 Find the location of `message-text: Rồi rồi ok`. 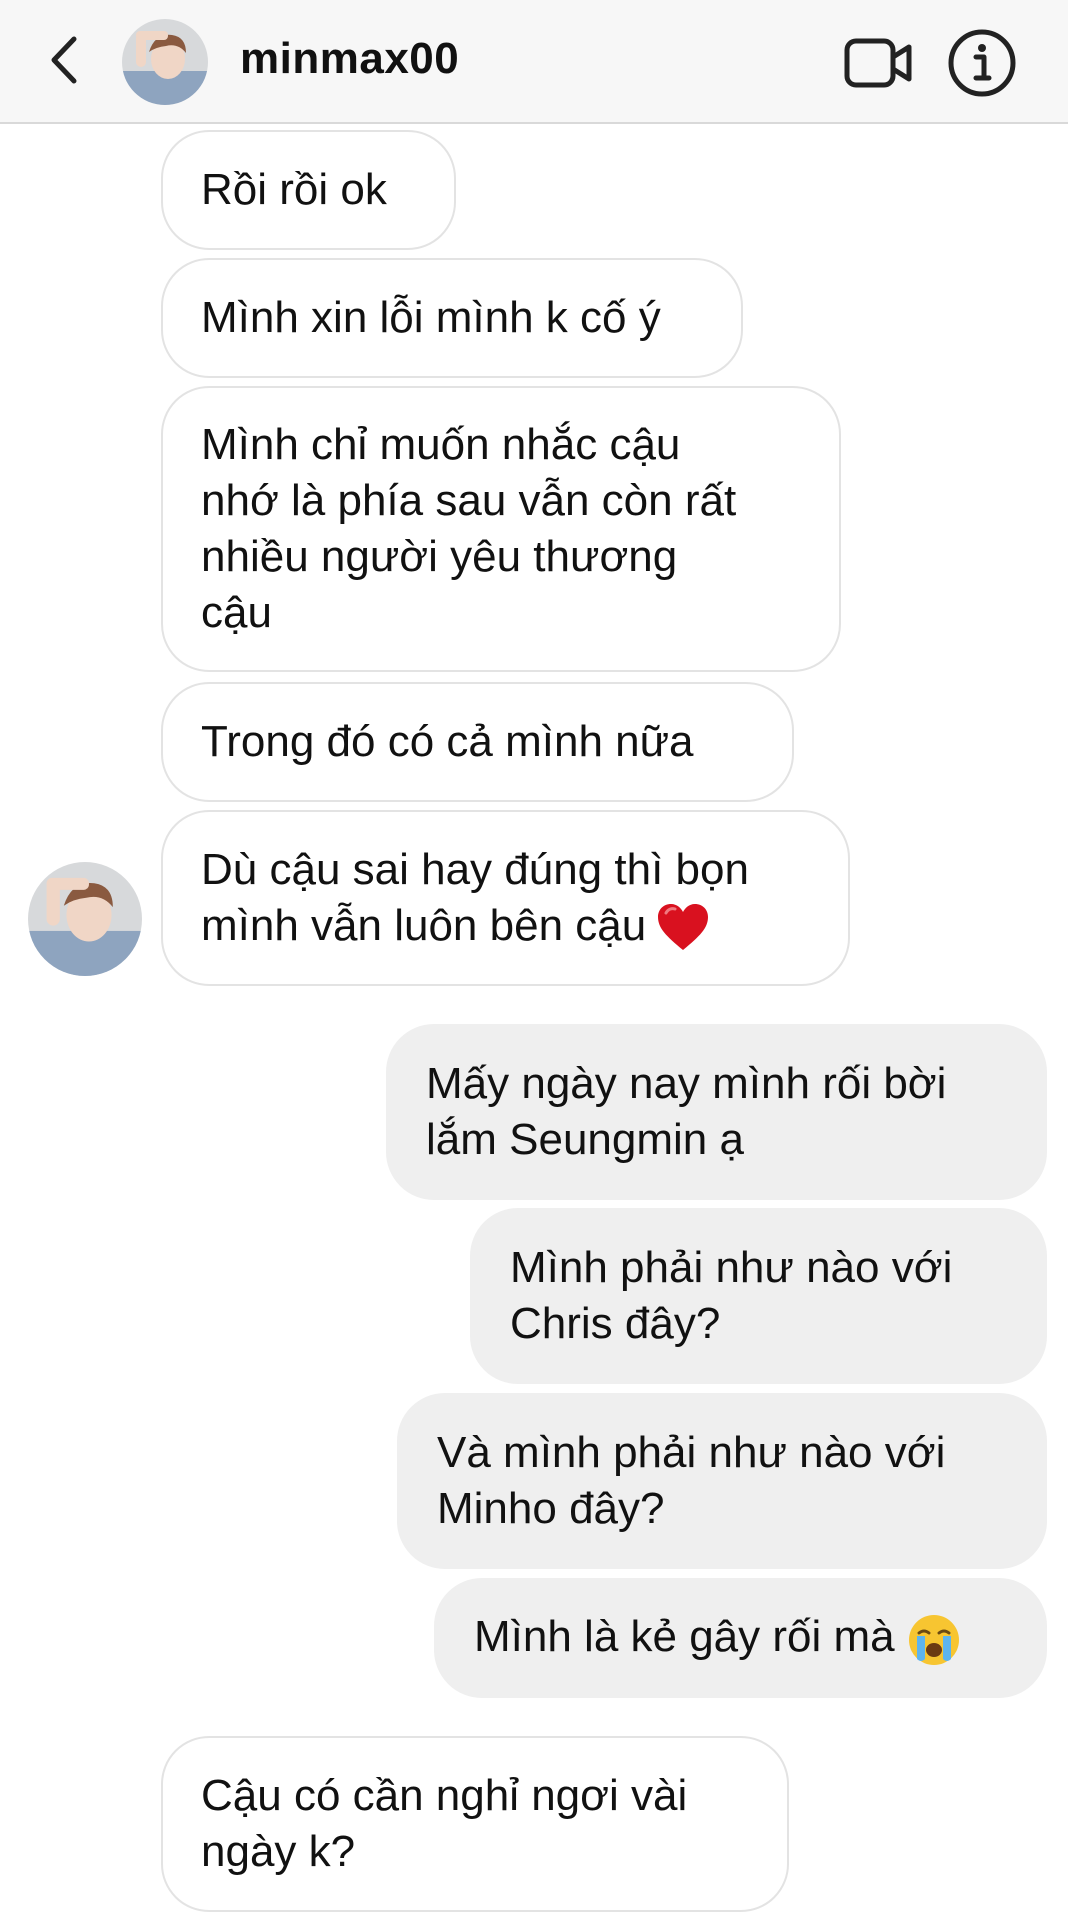

message-text: Rồi rồi ok is located at coordinates (294, 189).